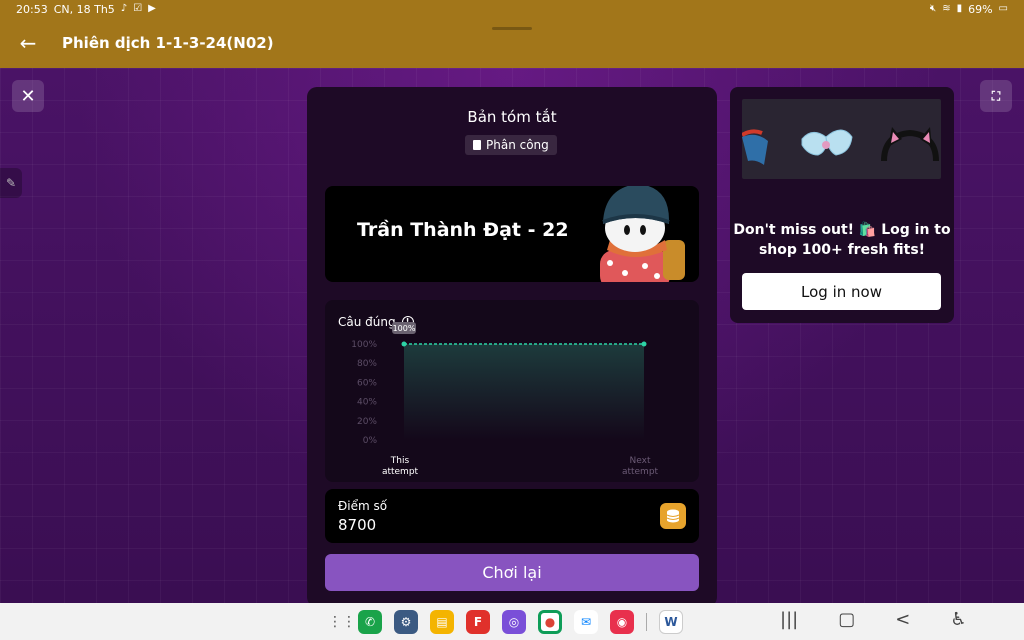 Image resolution: width=1024 pixels, height=640 pixels. Describe the element at coordinates (512, 572) in the screenshot. I see `replay-button: Chơi lại` at that location.